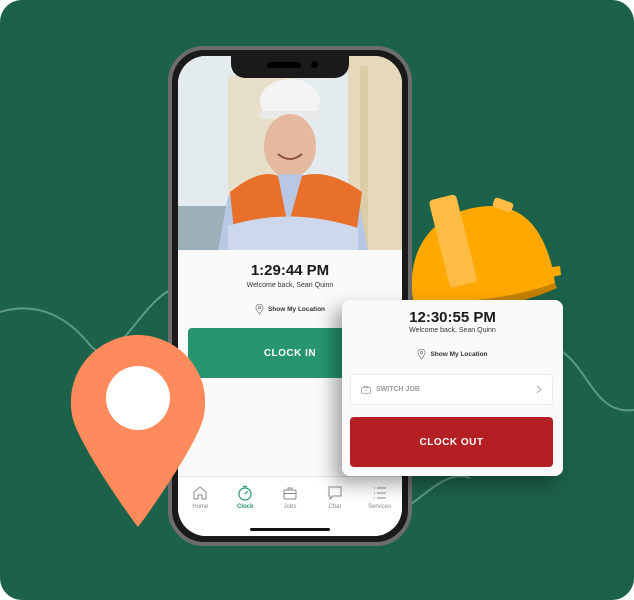 The image size is (634, 600). Describe the element at coordinates (290, 153) in the screenshot. I see `worker-photo` at that location.